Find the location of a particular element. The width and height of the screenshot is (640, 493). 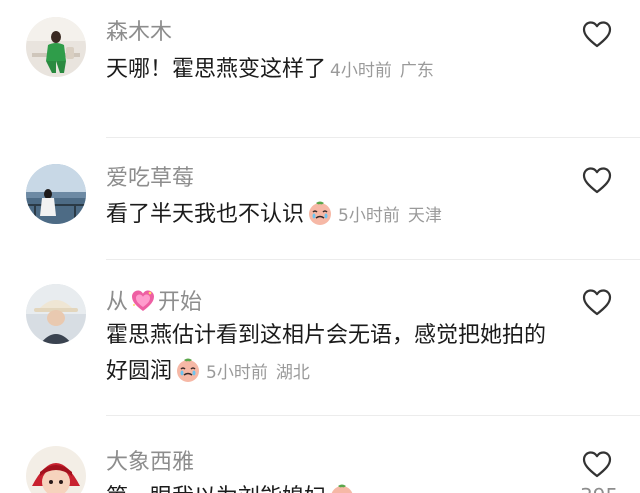

comment-text: 霍思燕估计看到这相片会无语，感觉把她拍的好圆润 5小时前 湖北 is located at coordinates (336, 354).